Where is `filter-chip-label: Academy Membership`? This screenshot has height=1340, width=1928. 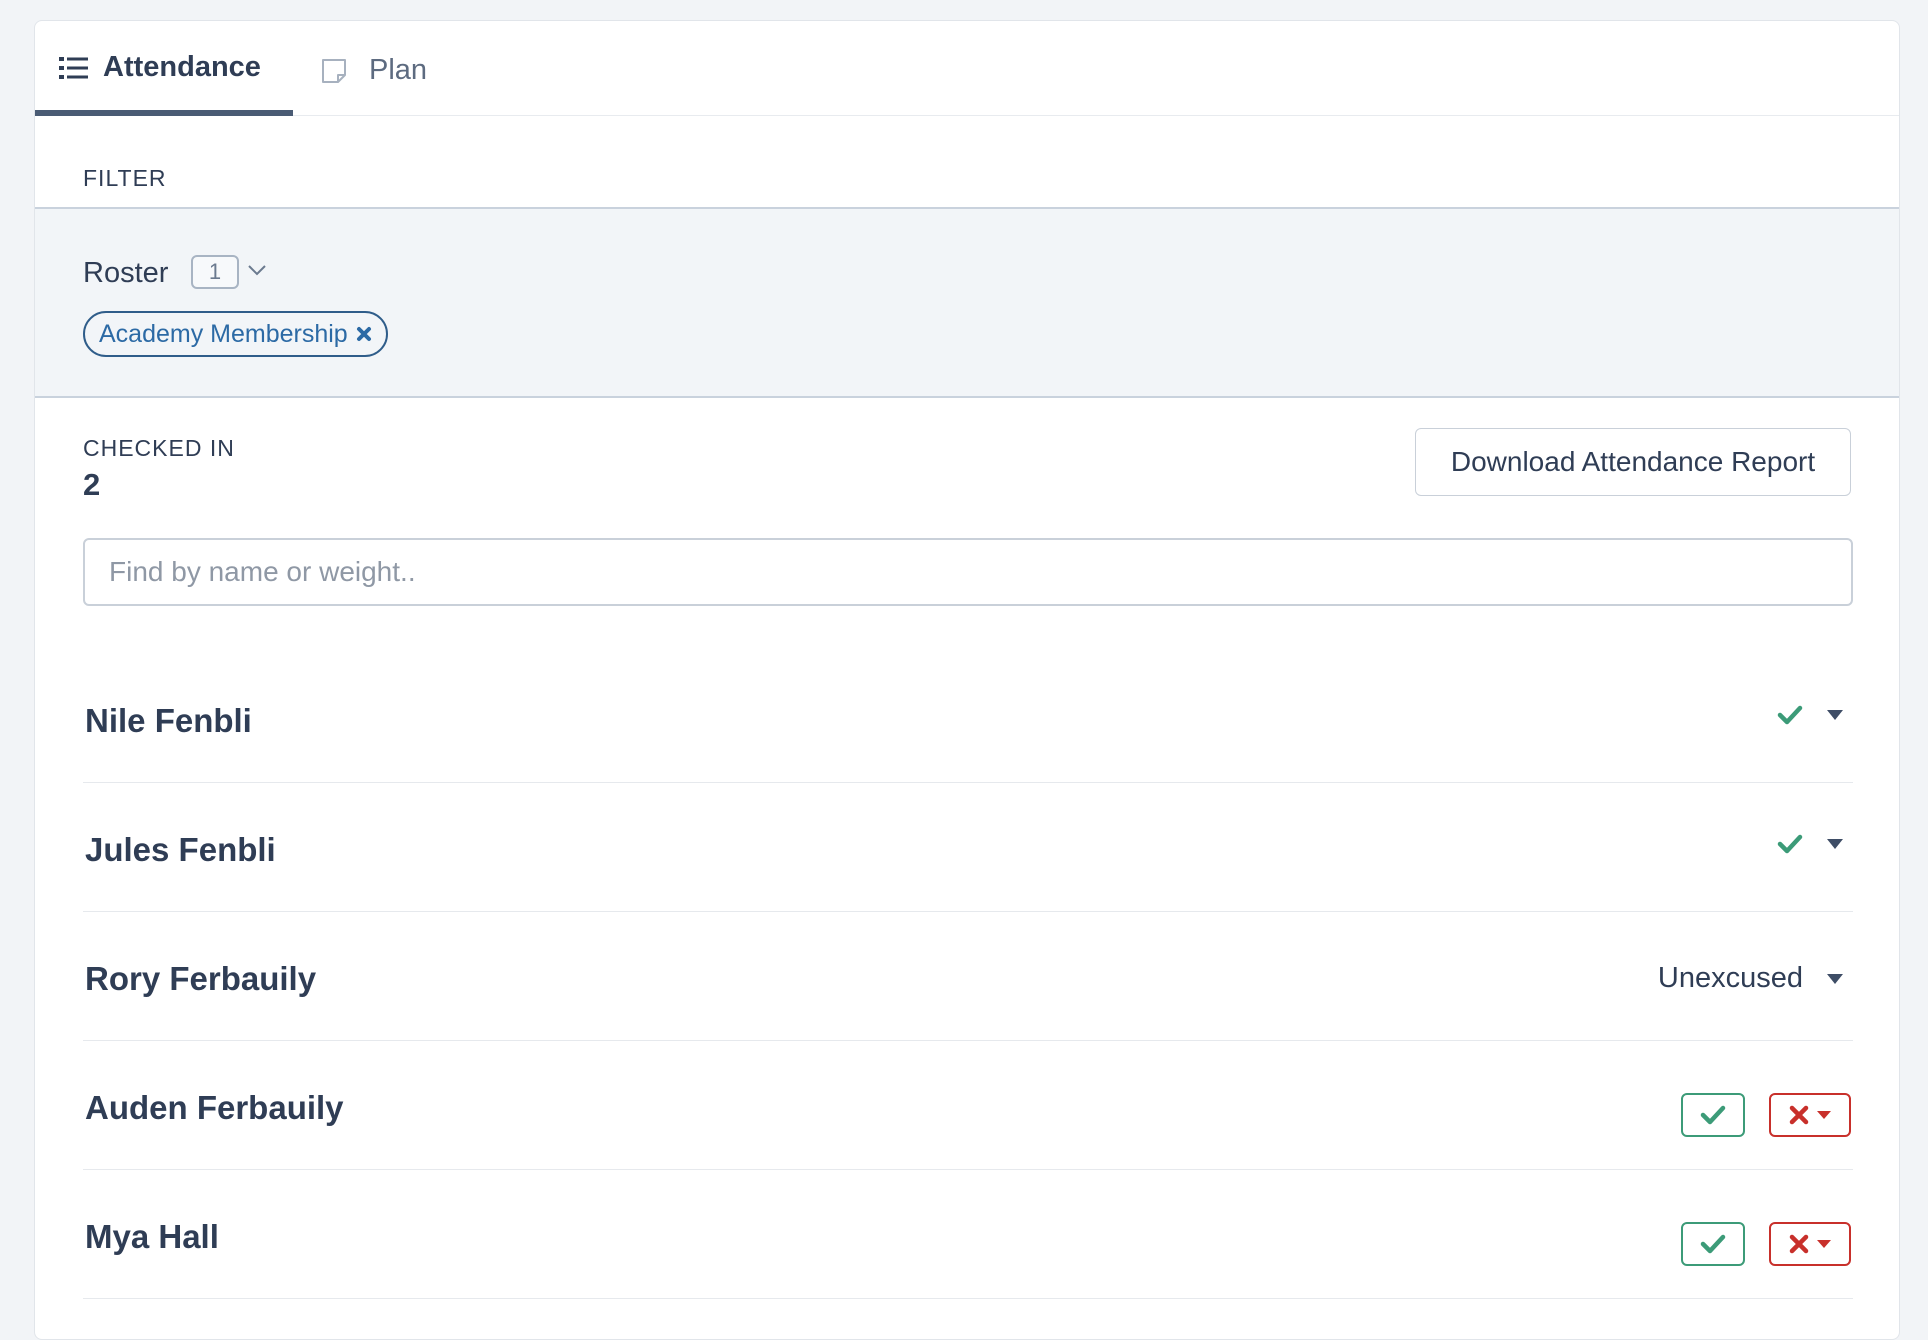 filter-chip-label: Academy Membership is located at coordinates (223, 333).